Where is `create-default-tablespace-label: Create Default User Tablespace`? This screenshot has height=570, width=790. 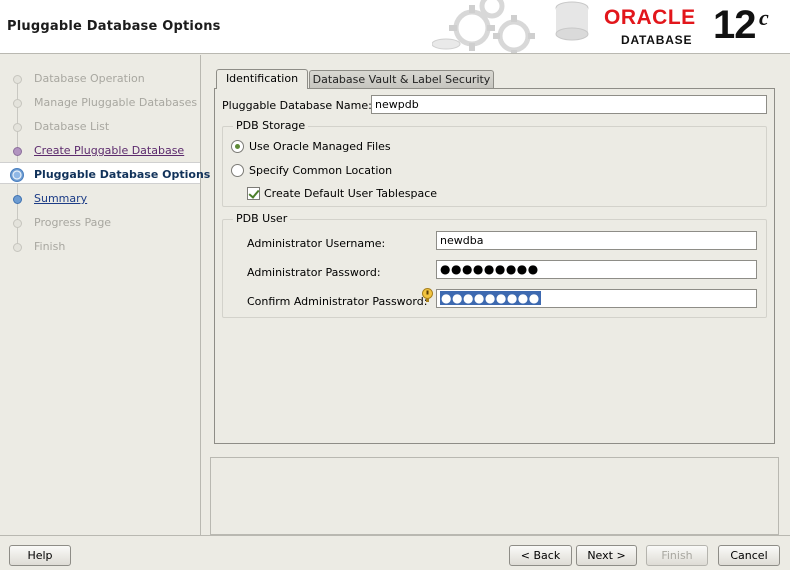
create-default-tablespace-label: Create Default User Tablespace is located at coordinates (350, 193).